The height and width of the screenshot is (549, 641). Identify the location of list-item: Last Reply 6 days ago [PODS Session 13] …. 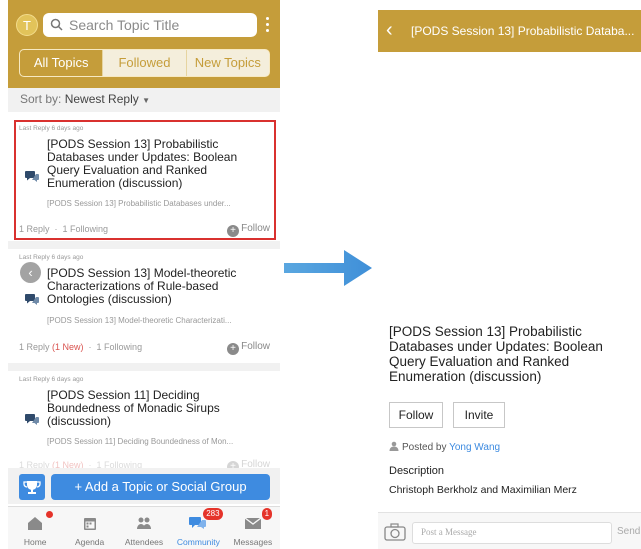
(144, 306).